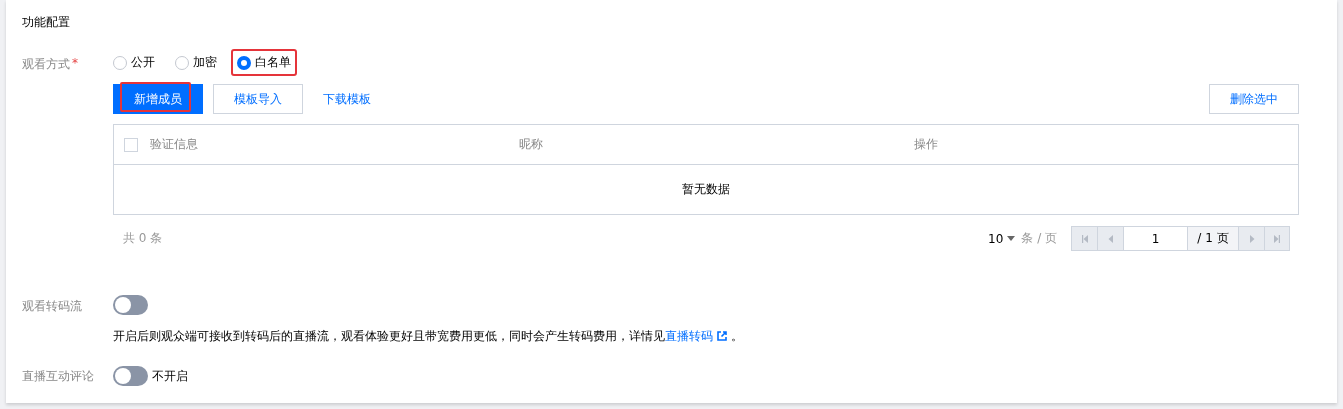 The width and height of the screenshot is (1343, 409). Describe the element at coordinates (46, 22) in the screenshot. I see `section-title: 功能配置` at that location.